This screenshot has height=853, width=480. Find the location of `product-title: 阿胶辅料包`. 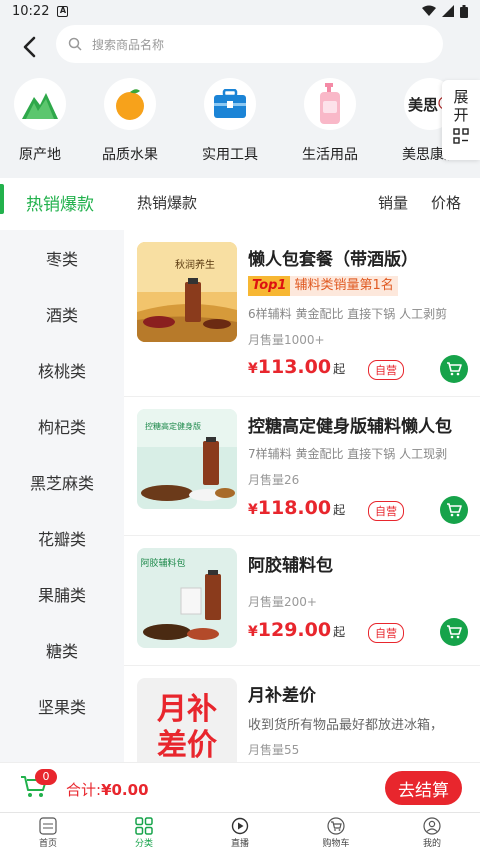

product-title: 阿胶辅料包 is located at coordinates (290, 566).